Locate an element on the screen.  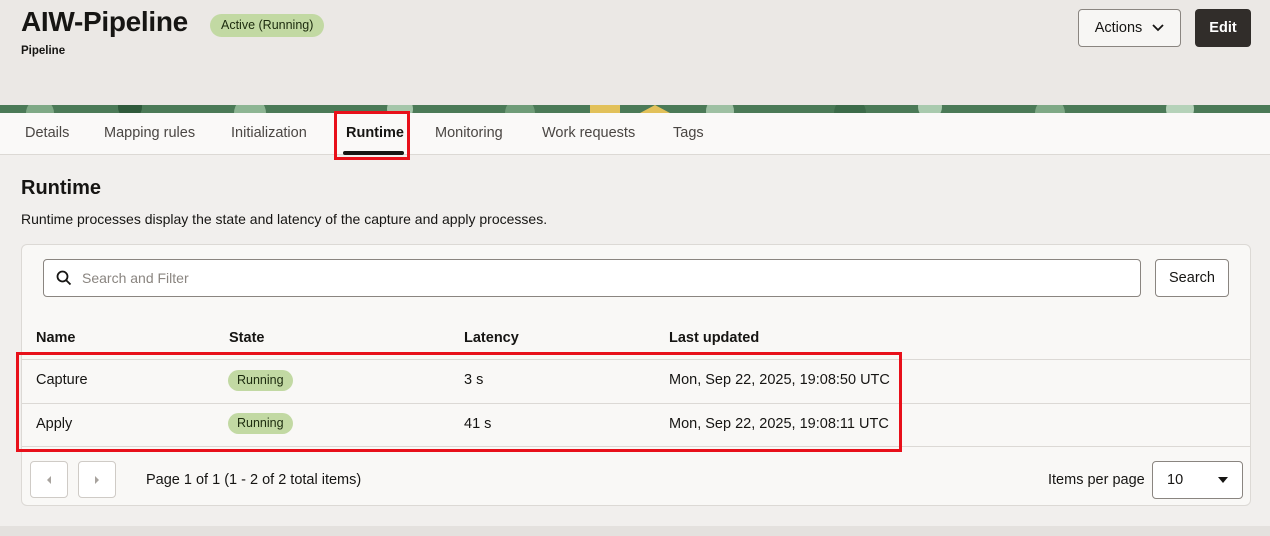
tab-monitoring: Monitoring is located at coordinates (469, 134).